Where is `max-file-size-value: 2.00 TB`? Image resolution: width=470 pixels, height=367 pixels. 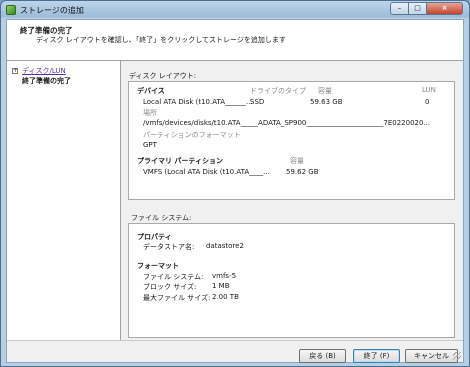 max-file-size-value: 2.00 TB is located at coordinates (225, 297).